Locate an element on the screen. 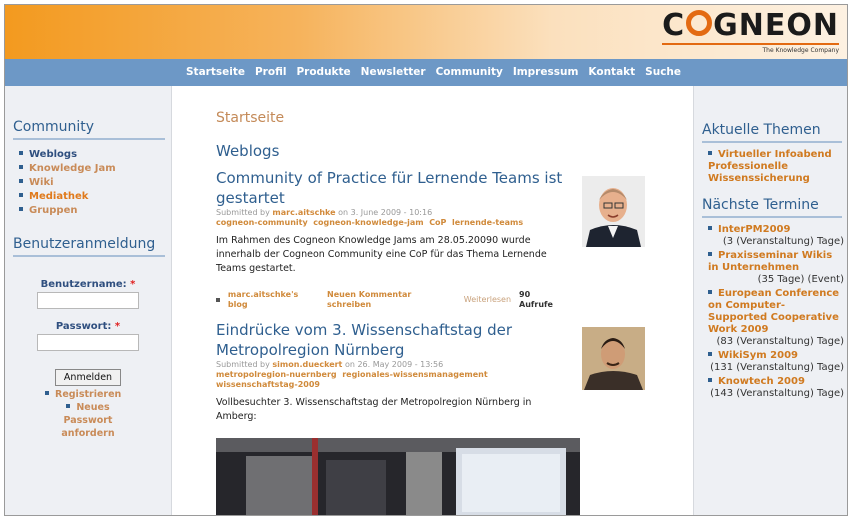 The width and height of the screenshot is (849, 516). event-info: (35 Tage) (Event) is located at coordinates (800, 279).